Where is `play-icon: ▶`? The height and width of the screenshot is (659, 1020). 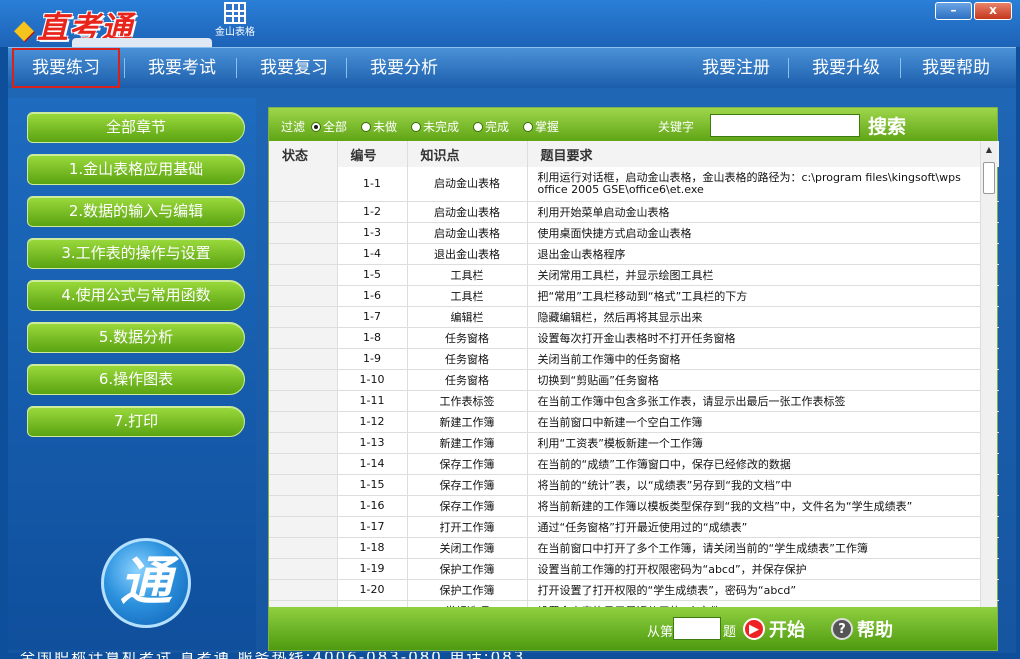 play-icon: ▶ is located at coordinates (754, 629).